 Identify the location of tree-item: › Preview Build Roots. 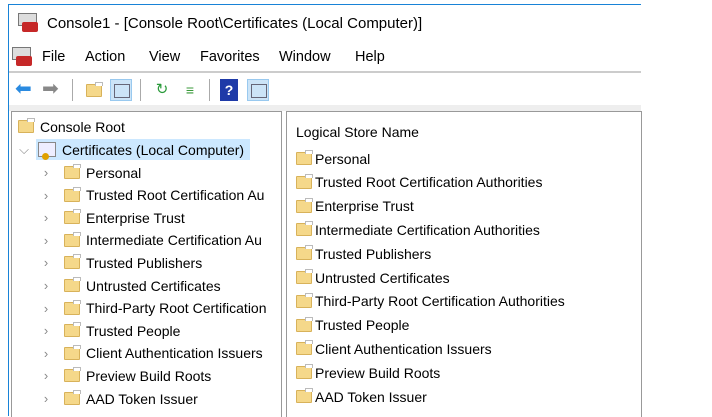
(124, 375).